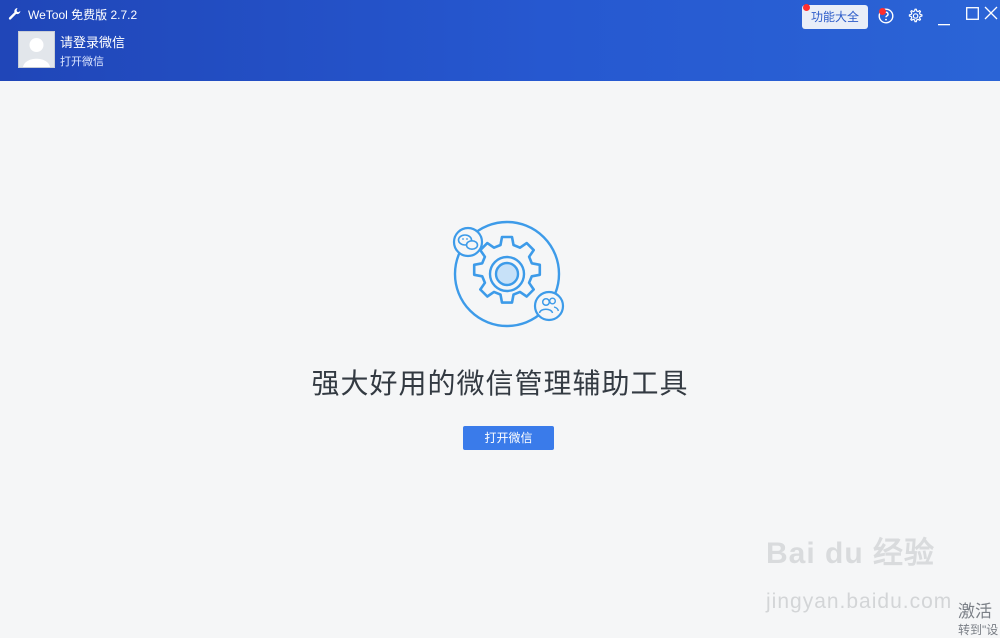 This screenshot has height=638, width=1000. Describe the element at coordinates (835, 17) in the screenshot. I see `feature-list-button: 功能大全` at that location.